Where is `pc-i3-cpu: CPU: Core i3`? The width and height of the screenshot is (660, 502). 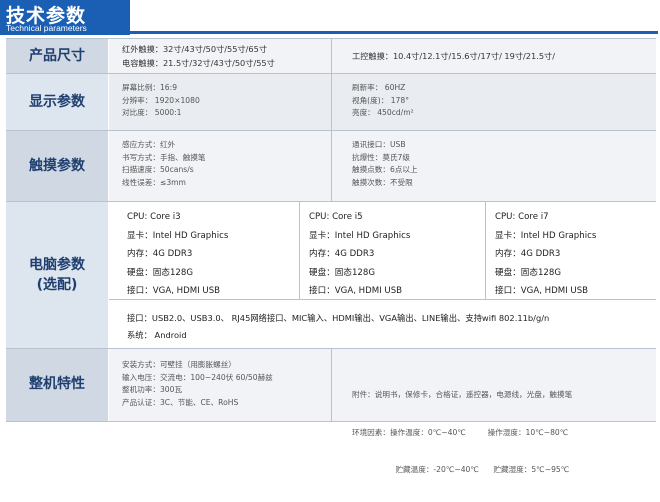 pc-i3-cpu: CPU: Core i3 is located at coordinates (154, 217).